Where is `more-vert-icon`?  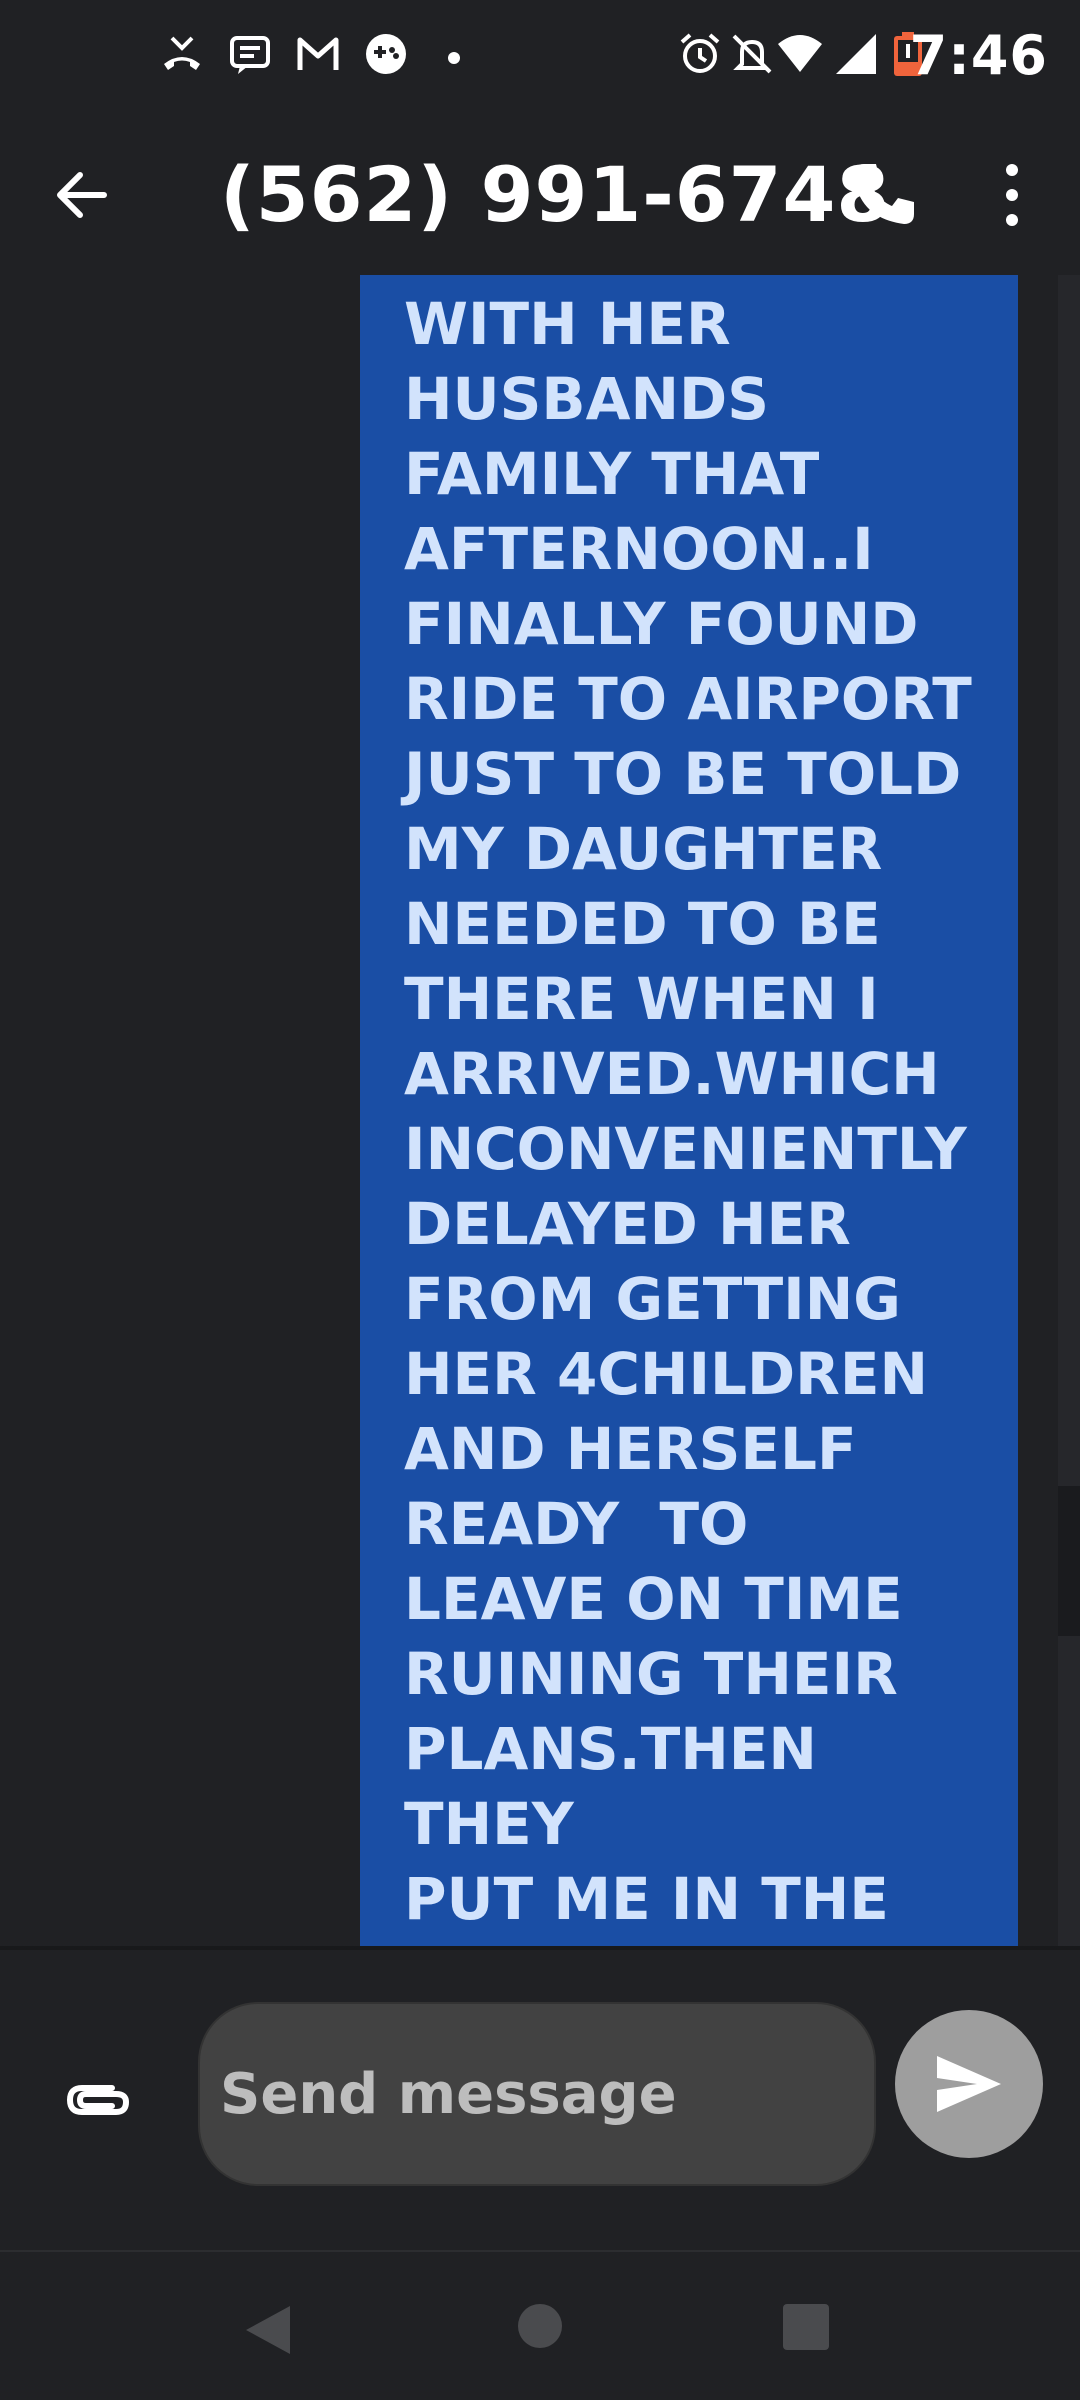 more-vert-icon is located at coordinates (1012, 195).